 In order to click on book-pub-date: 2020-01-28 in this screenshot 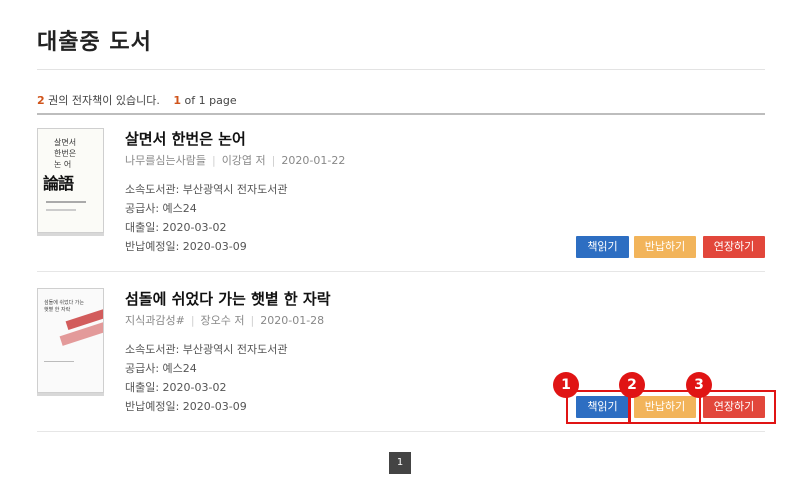, I will do `click(292, 320)`.